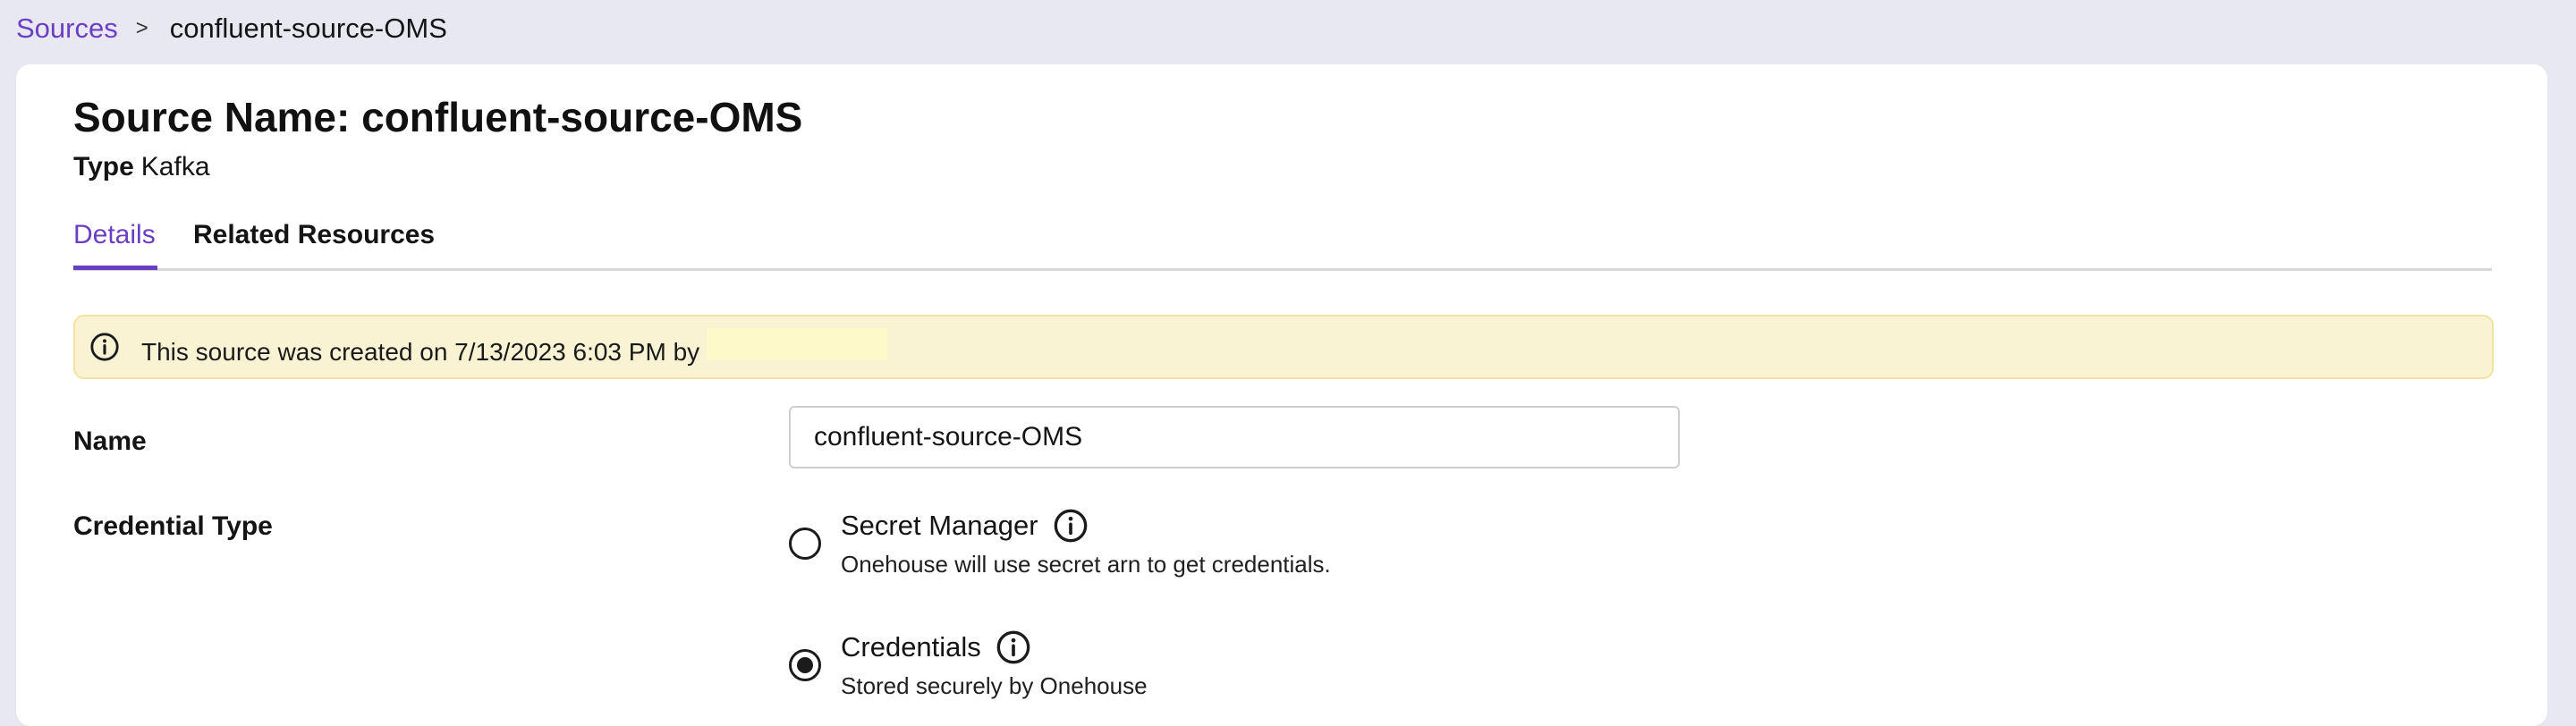  Describe the element at coordinates (1234, 437) in the screenshot. I see `name-input` at that location.